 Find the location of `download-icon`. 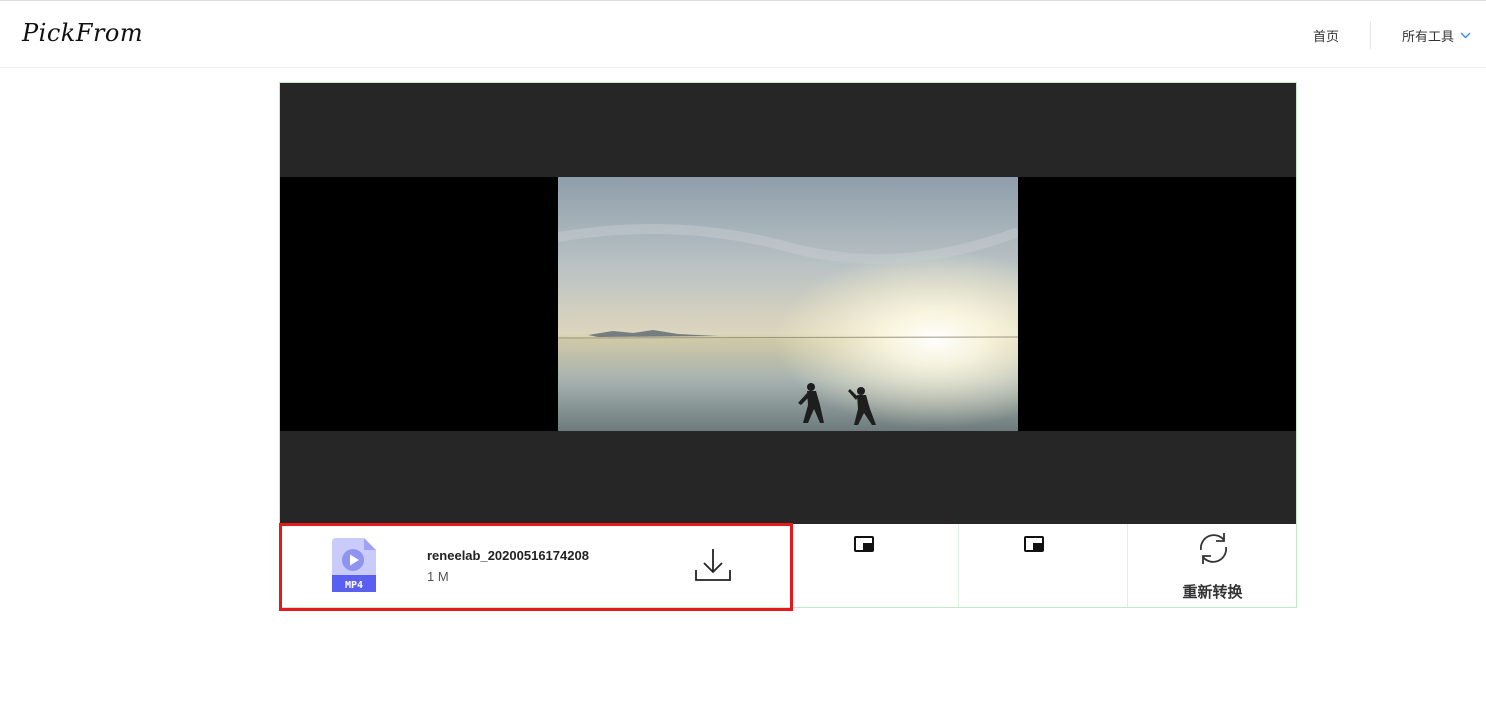

download-icon is located at coordinates (713, 565).